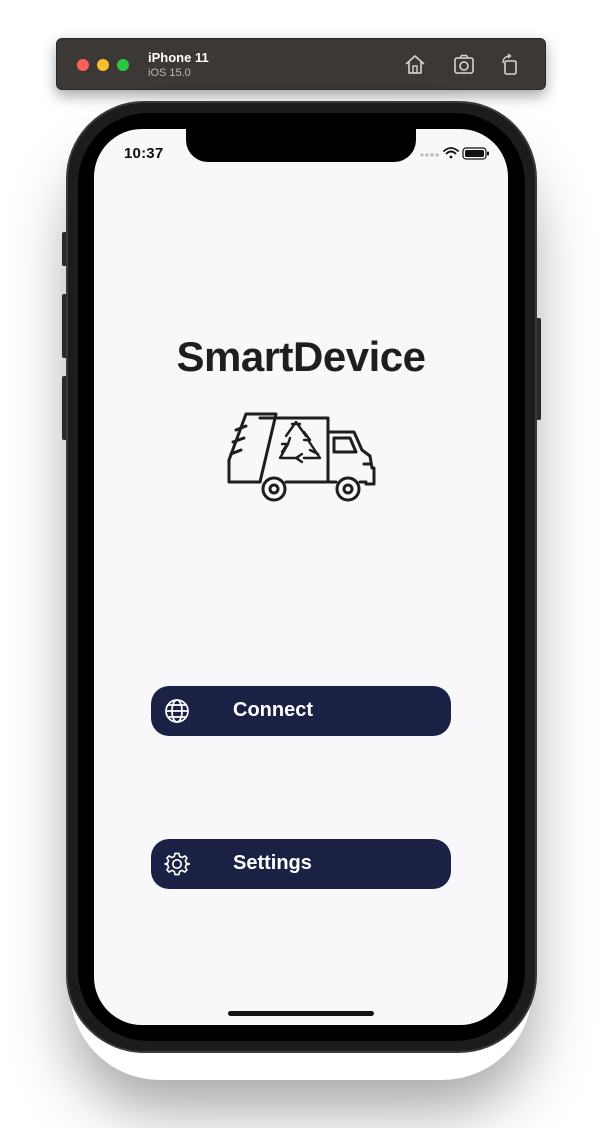  What do you see at coordinates (301, 1013) in the screenshot?
I see `home-indicator` at bounding box center [301, 1013].